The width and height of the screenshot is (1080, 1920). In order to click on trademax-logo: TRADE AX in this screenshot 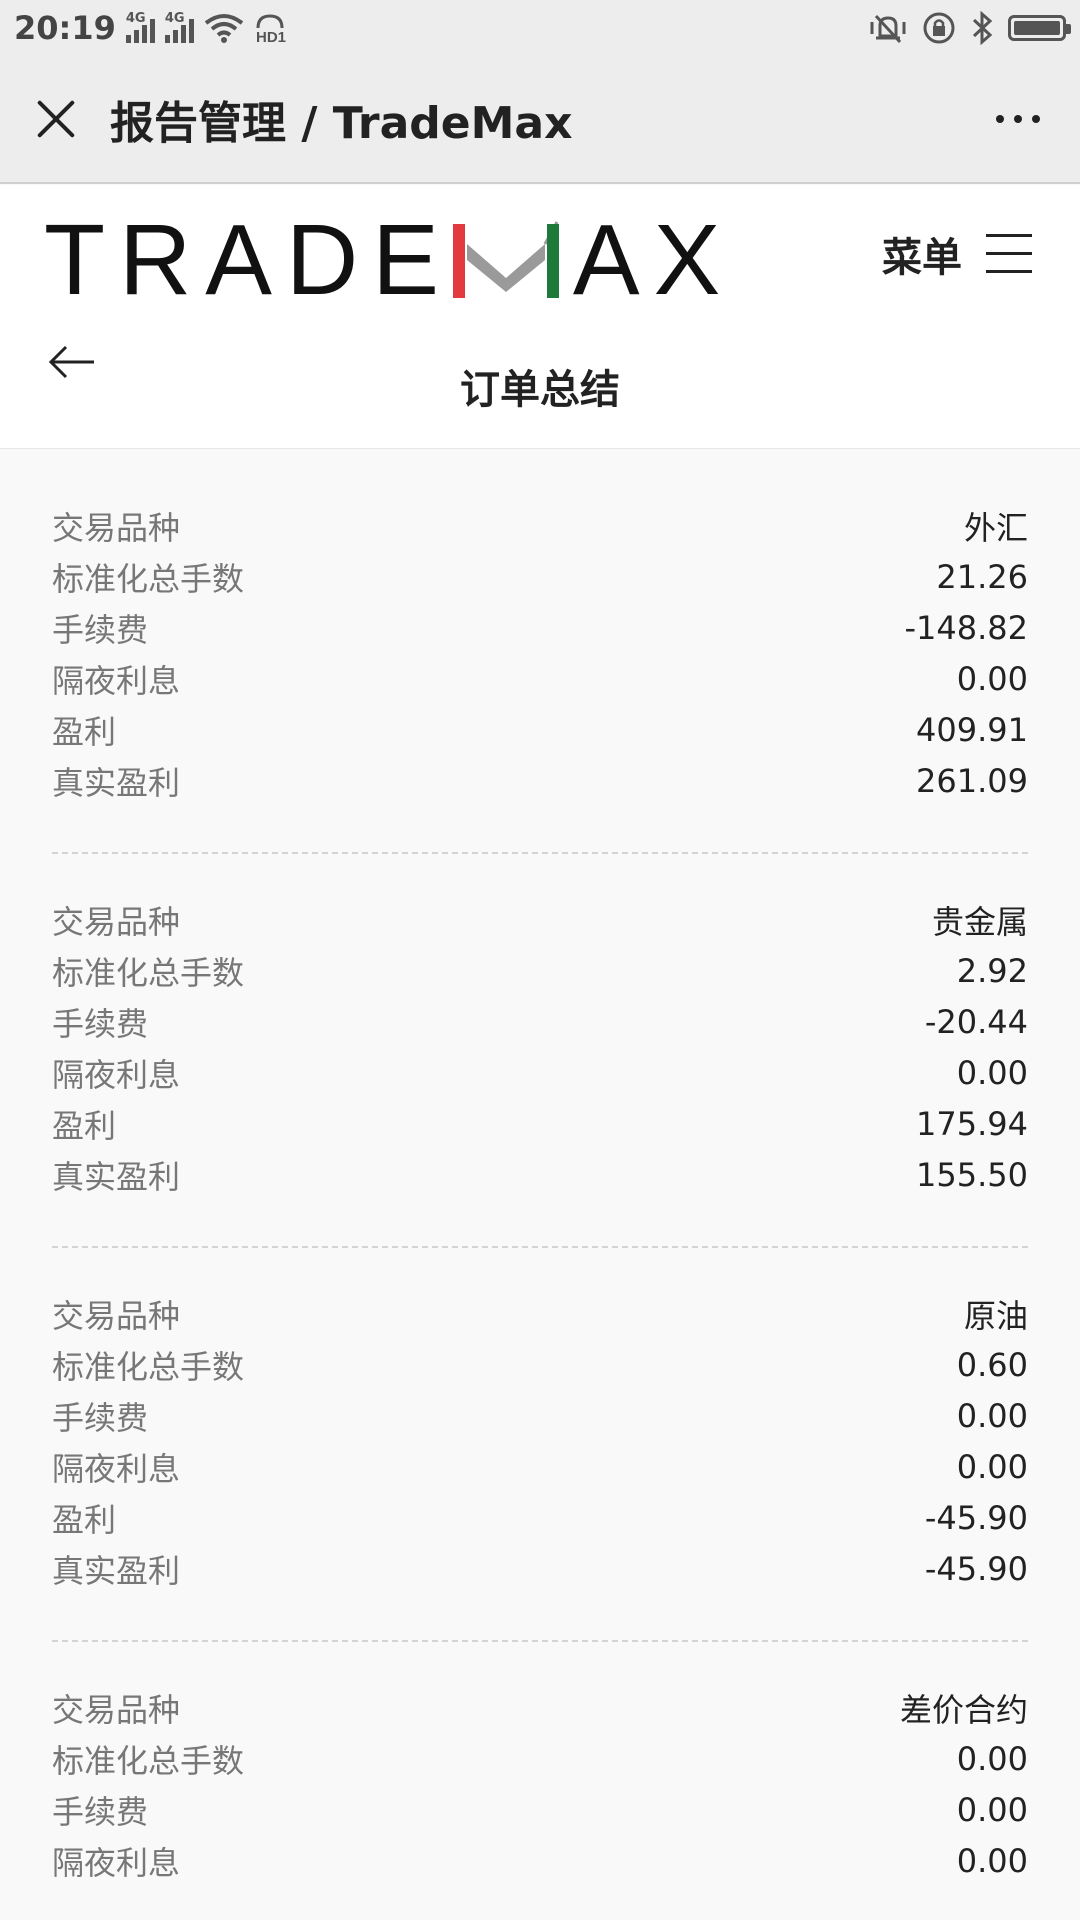, I will do `click(389, 260)`.